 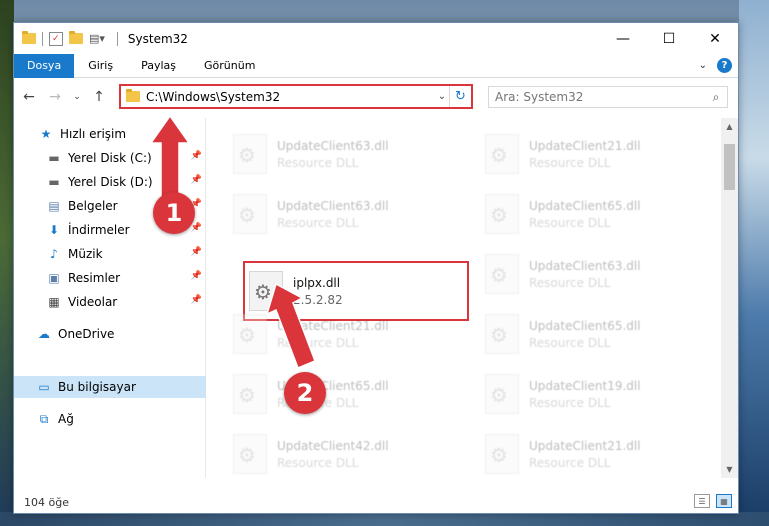 I want to click on navigation-bar: ← → ⌄ ↑ C:\Windows\System32 ⌄ ↻ ⌕, so click(x=376, y=97).